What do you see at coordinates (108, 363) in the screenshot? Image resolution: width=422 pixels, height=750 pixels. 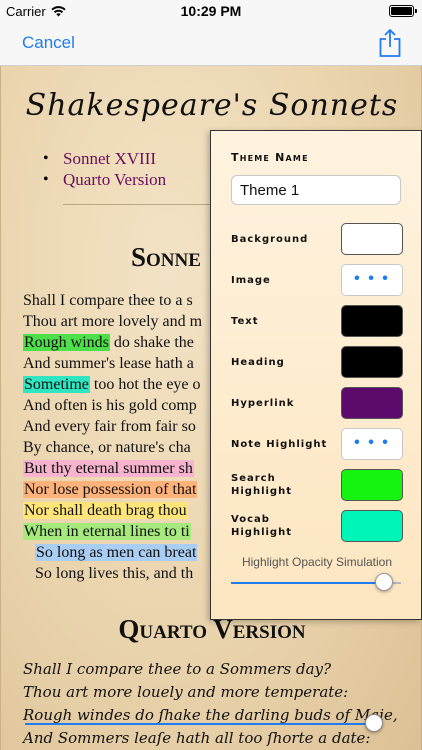 I see `line-text: And summer's lease hath a` at bounding box center [108, 363].